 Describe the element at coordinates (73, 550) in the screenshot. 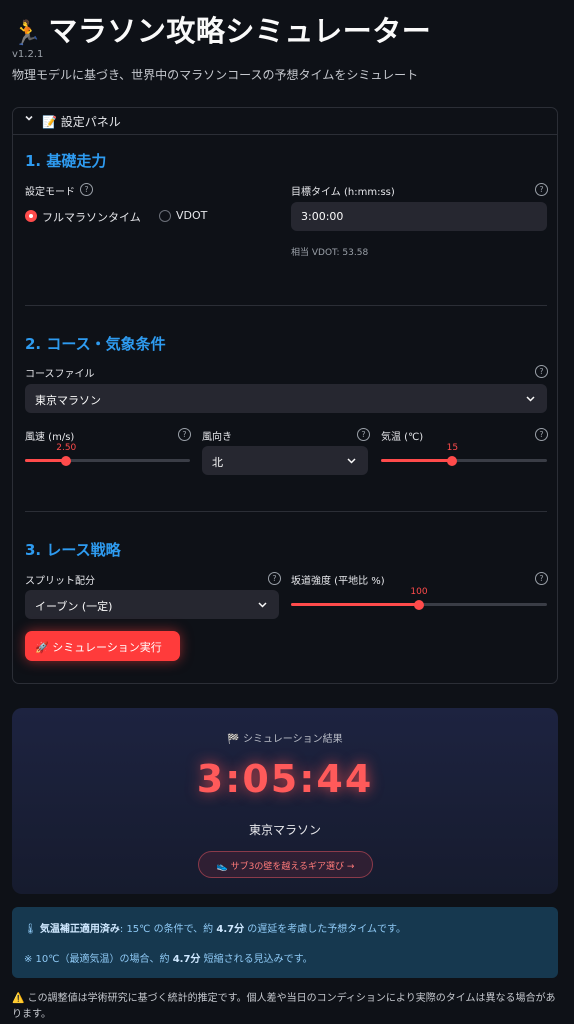

I see `section-strategy-heading: 3. レース戦略` at that location.